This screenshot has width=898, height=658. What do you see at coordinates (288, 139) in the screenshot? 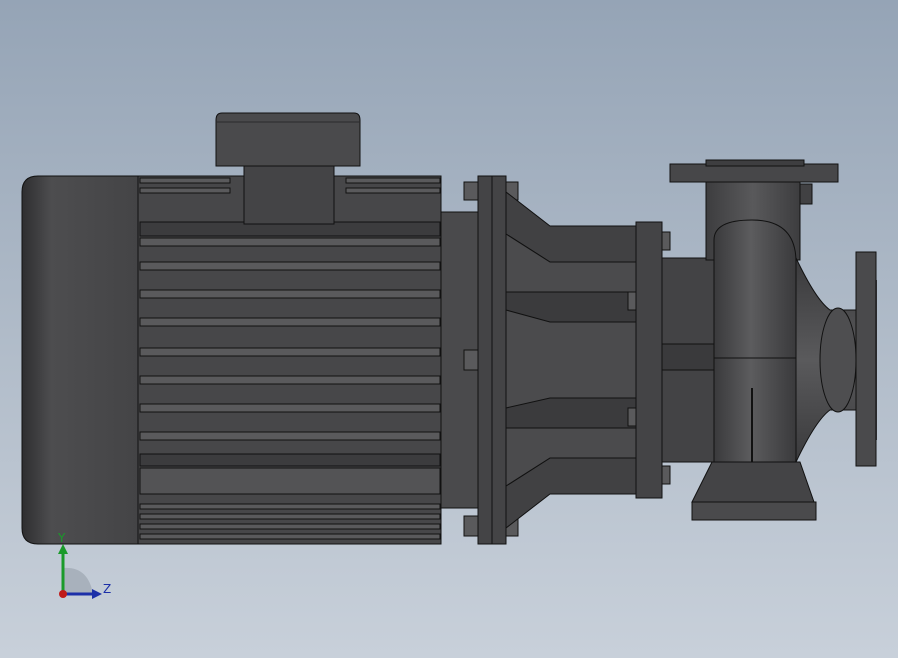
I see `terminal-box` at bounding box center [288, 139].